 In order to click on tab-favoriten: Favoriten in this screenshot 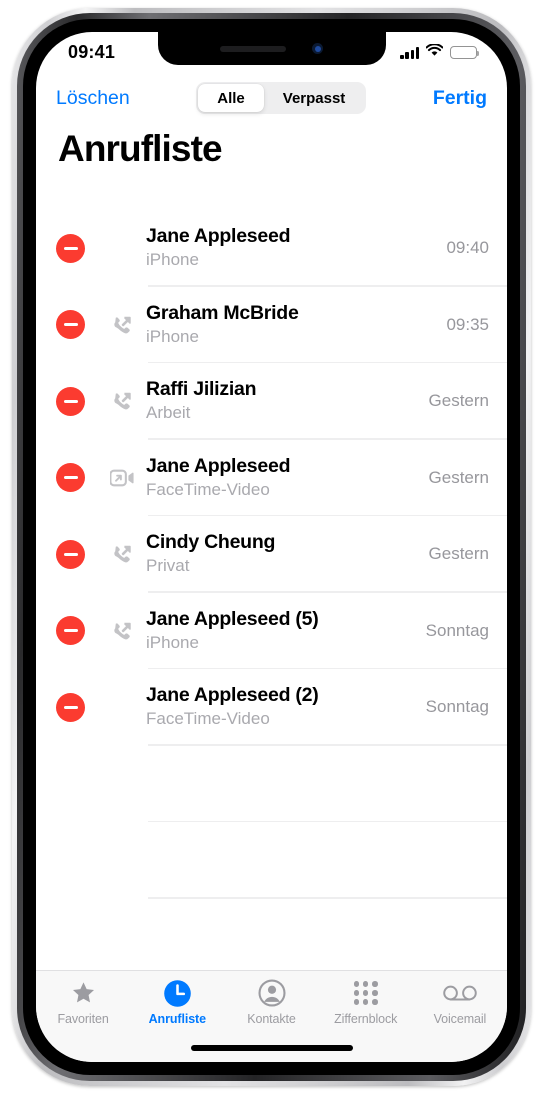, I will do `click(83, 1002)`.